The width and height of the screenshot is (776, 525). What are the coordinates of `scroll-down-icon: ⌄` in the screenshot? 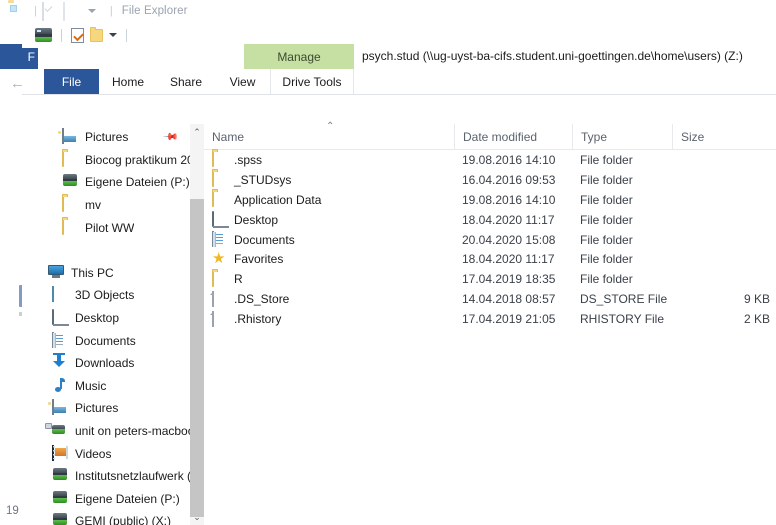 It's located at (197, 517).